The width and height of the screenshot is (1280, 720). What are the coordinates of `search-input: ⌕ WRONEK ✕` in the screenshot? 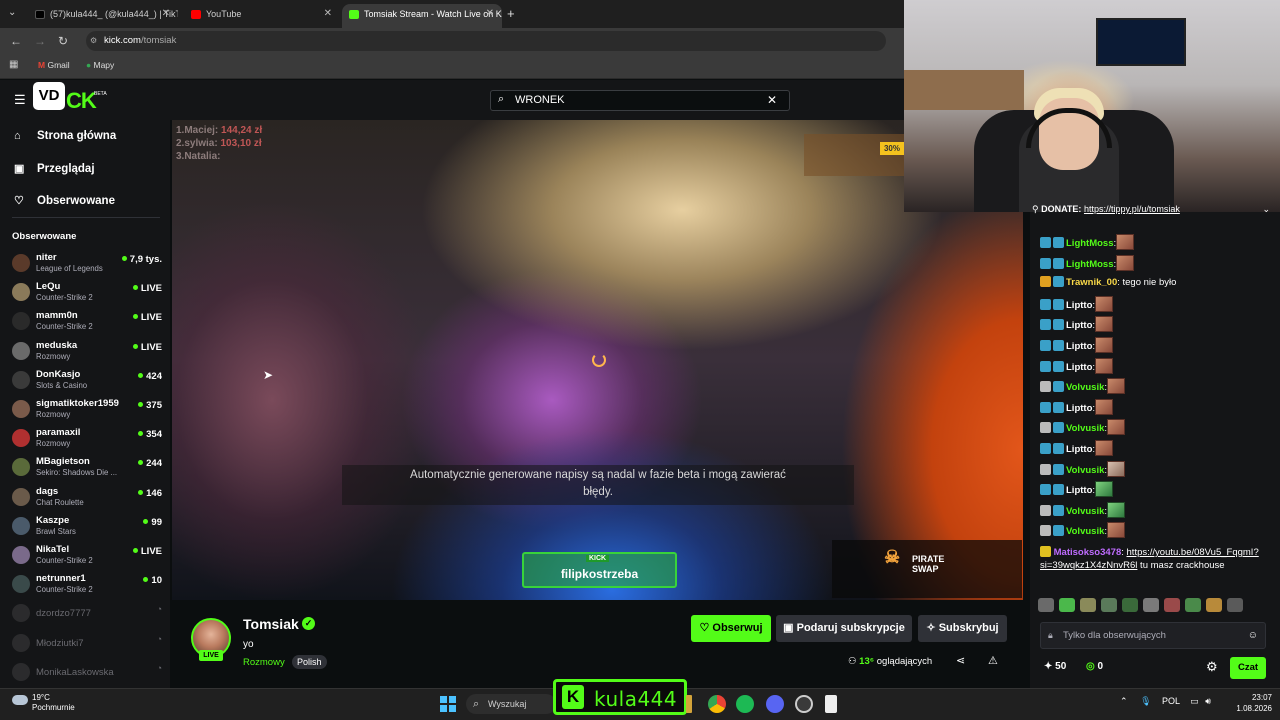 It's located at (640, 100).